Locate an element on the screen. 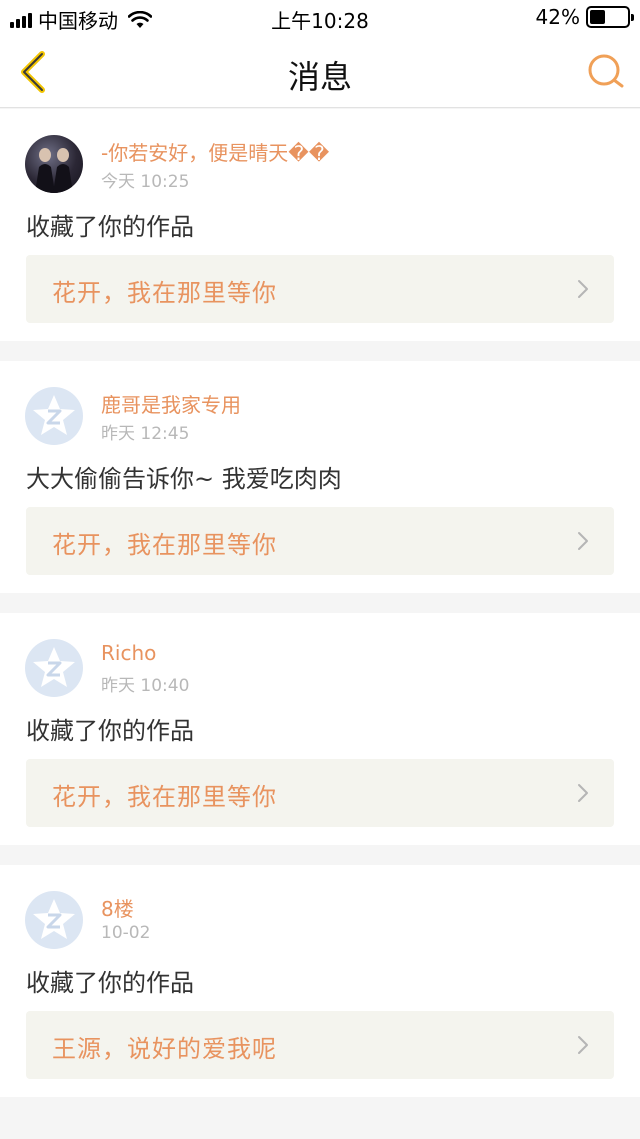 The width and height of the screenshot is (640, 1139). message-time: 昨天 12:45 is located at coordinates (145, 434).